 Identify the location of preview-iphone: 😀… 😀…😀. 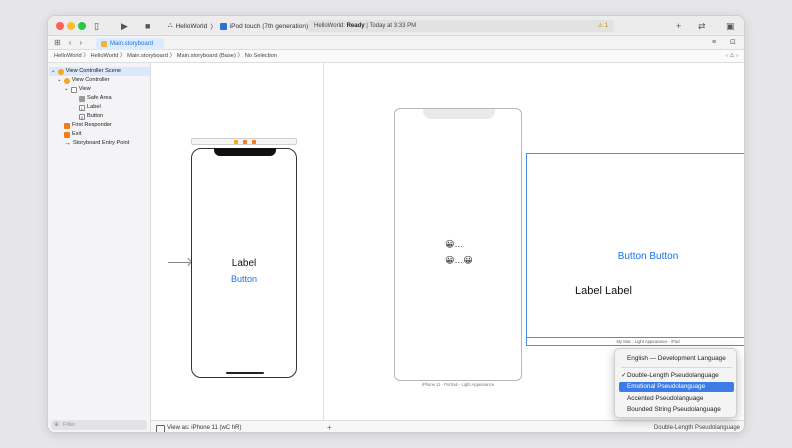
(458, 244).